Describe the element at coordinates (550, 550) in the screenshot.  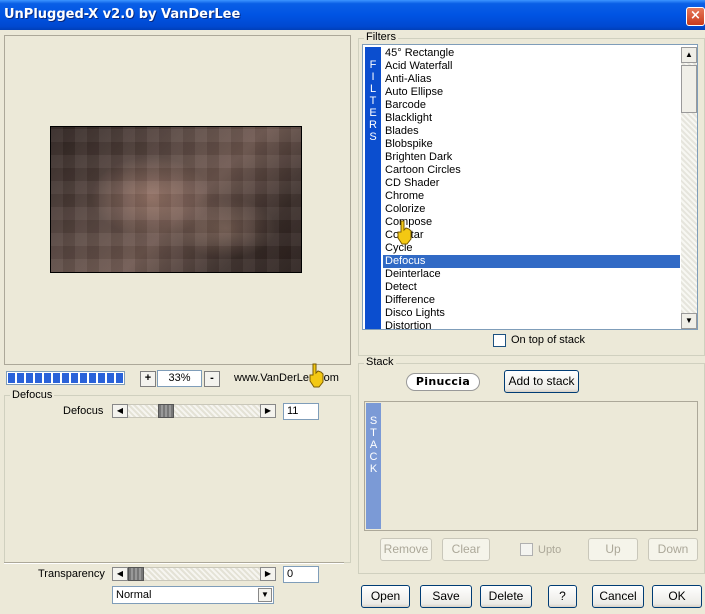
I see `upto-label: Upto` at that location.